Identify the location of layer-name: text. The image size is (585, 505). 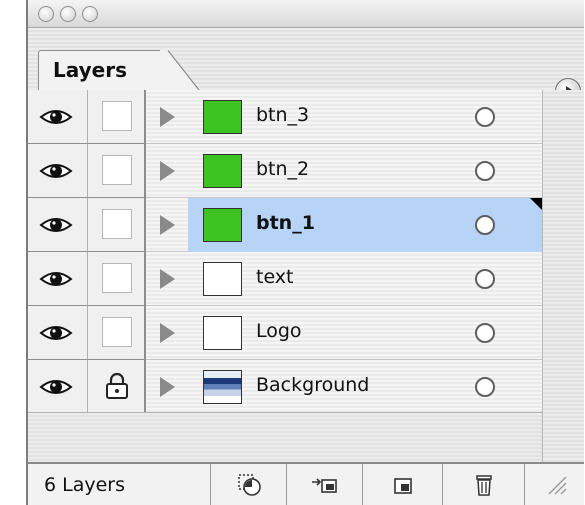
(275, 277).